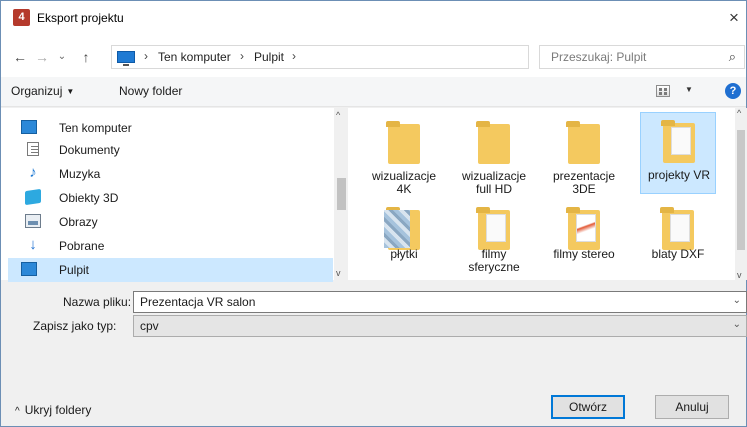 The height and width of the screenshot is (427, 747). I want to click on tree-item-downloads: ↓ Pobrane, so click(177, 246).